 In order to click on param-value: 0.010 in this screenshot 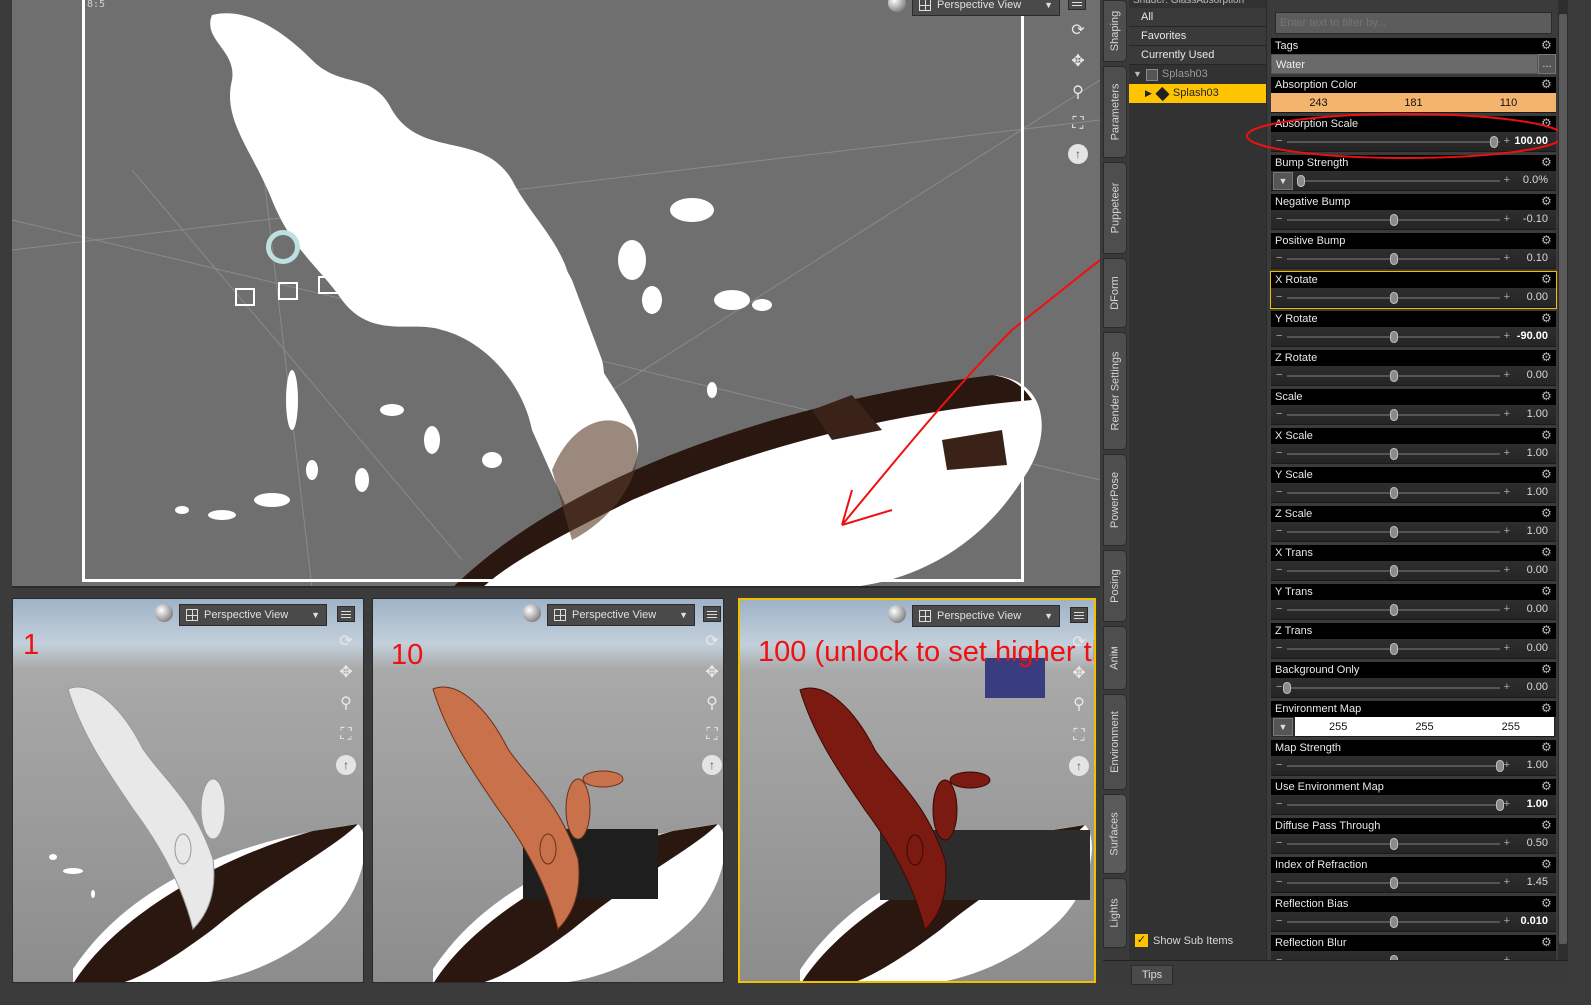, I will do `click(1534, 921)`.